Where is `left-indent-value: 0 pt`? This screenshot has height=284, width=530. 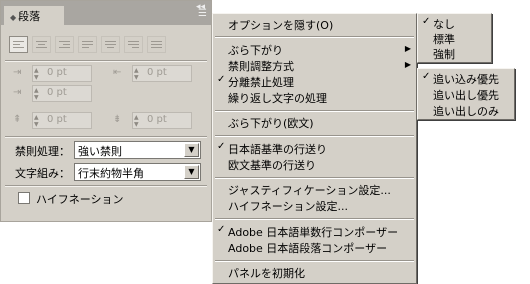 left-indent-value: 0 pt is located at coordinates (57, 72).